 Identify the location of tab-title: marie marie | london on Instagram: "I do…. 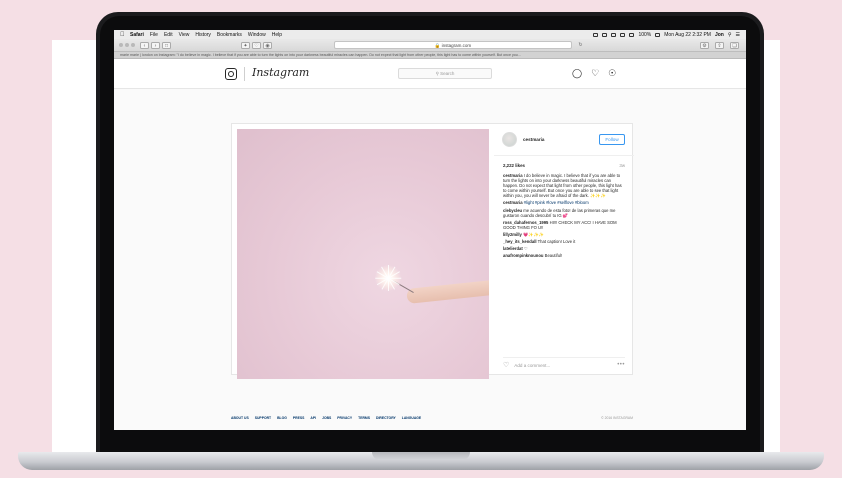
(320, 55).